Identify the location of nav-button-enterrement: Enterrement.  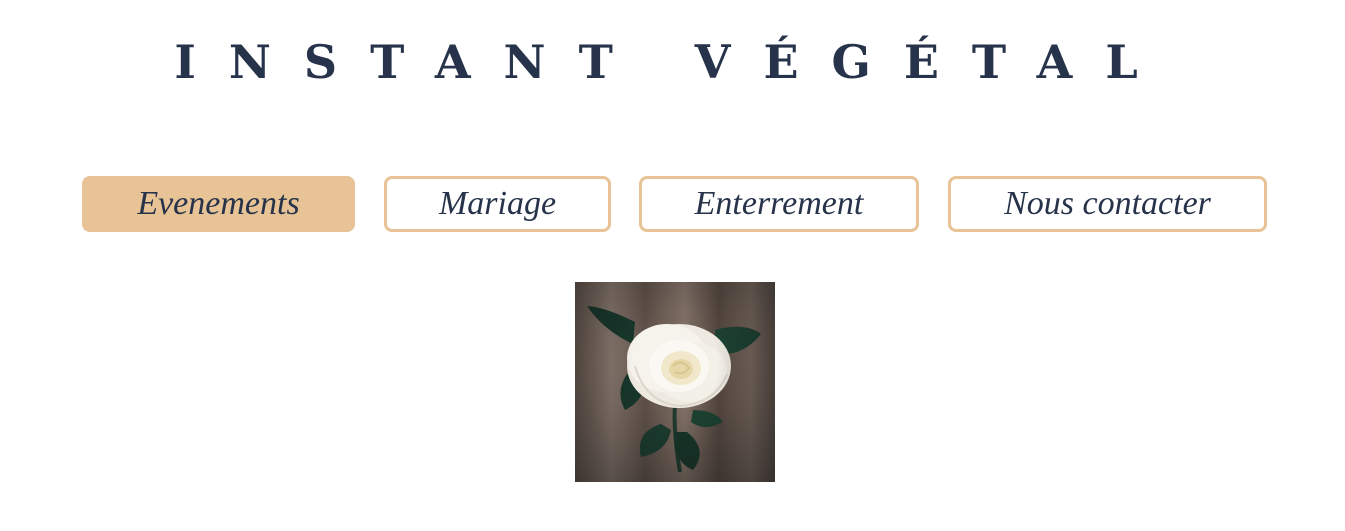
(779, 204).